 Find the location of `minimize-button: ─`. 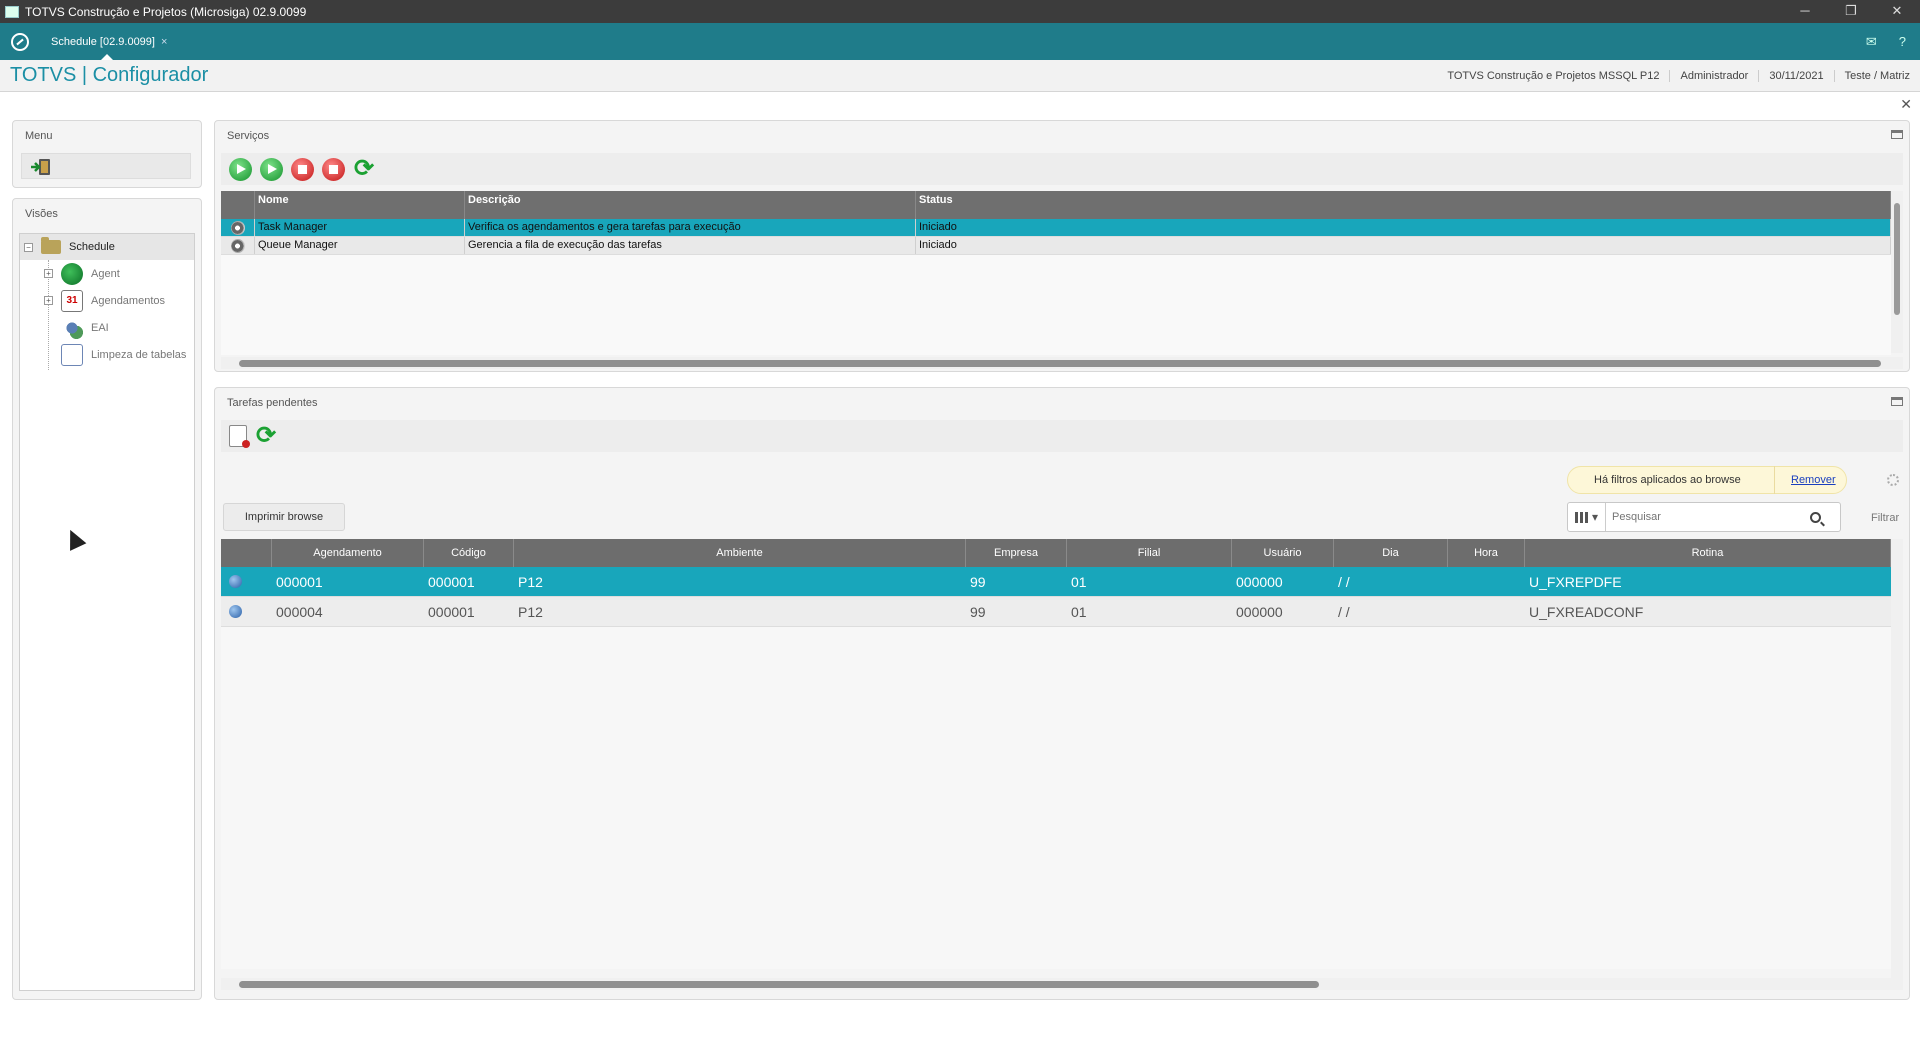

minimize-button: ─ is located at coordinates (1805, 11).